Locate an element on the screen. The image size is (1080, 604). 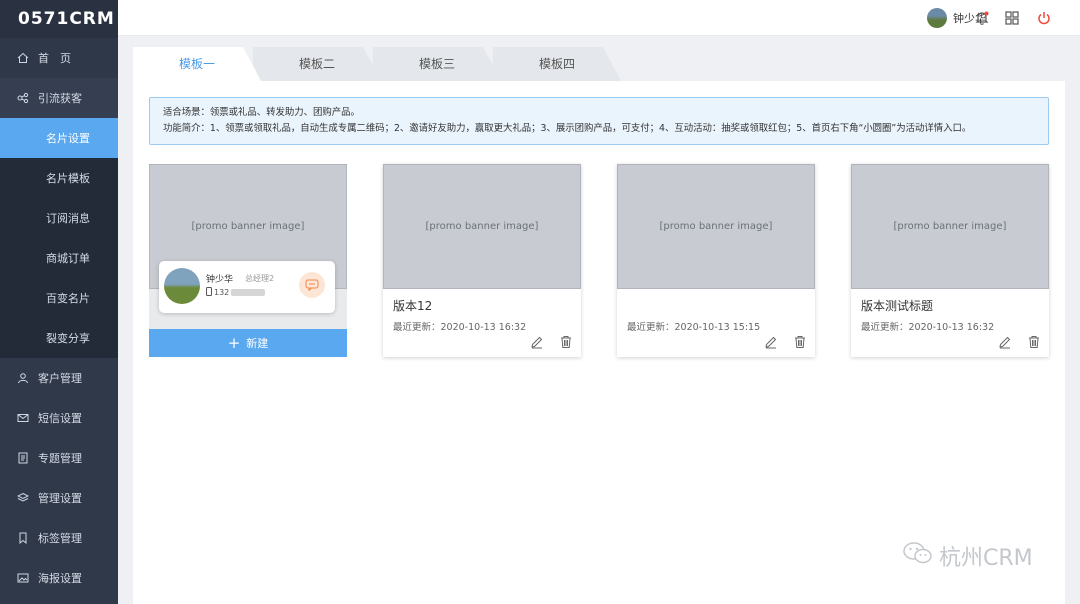
image-icon is located at coordinates (23, 578).